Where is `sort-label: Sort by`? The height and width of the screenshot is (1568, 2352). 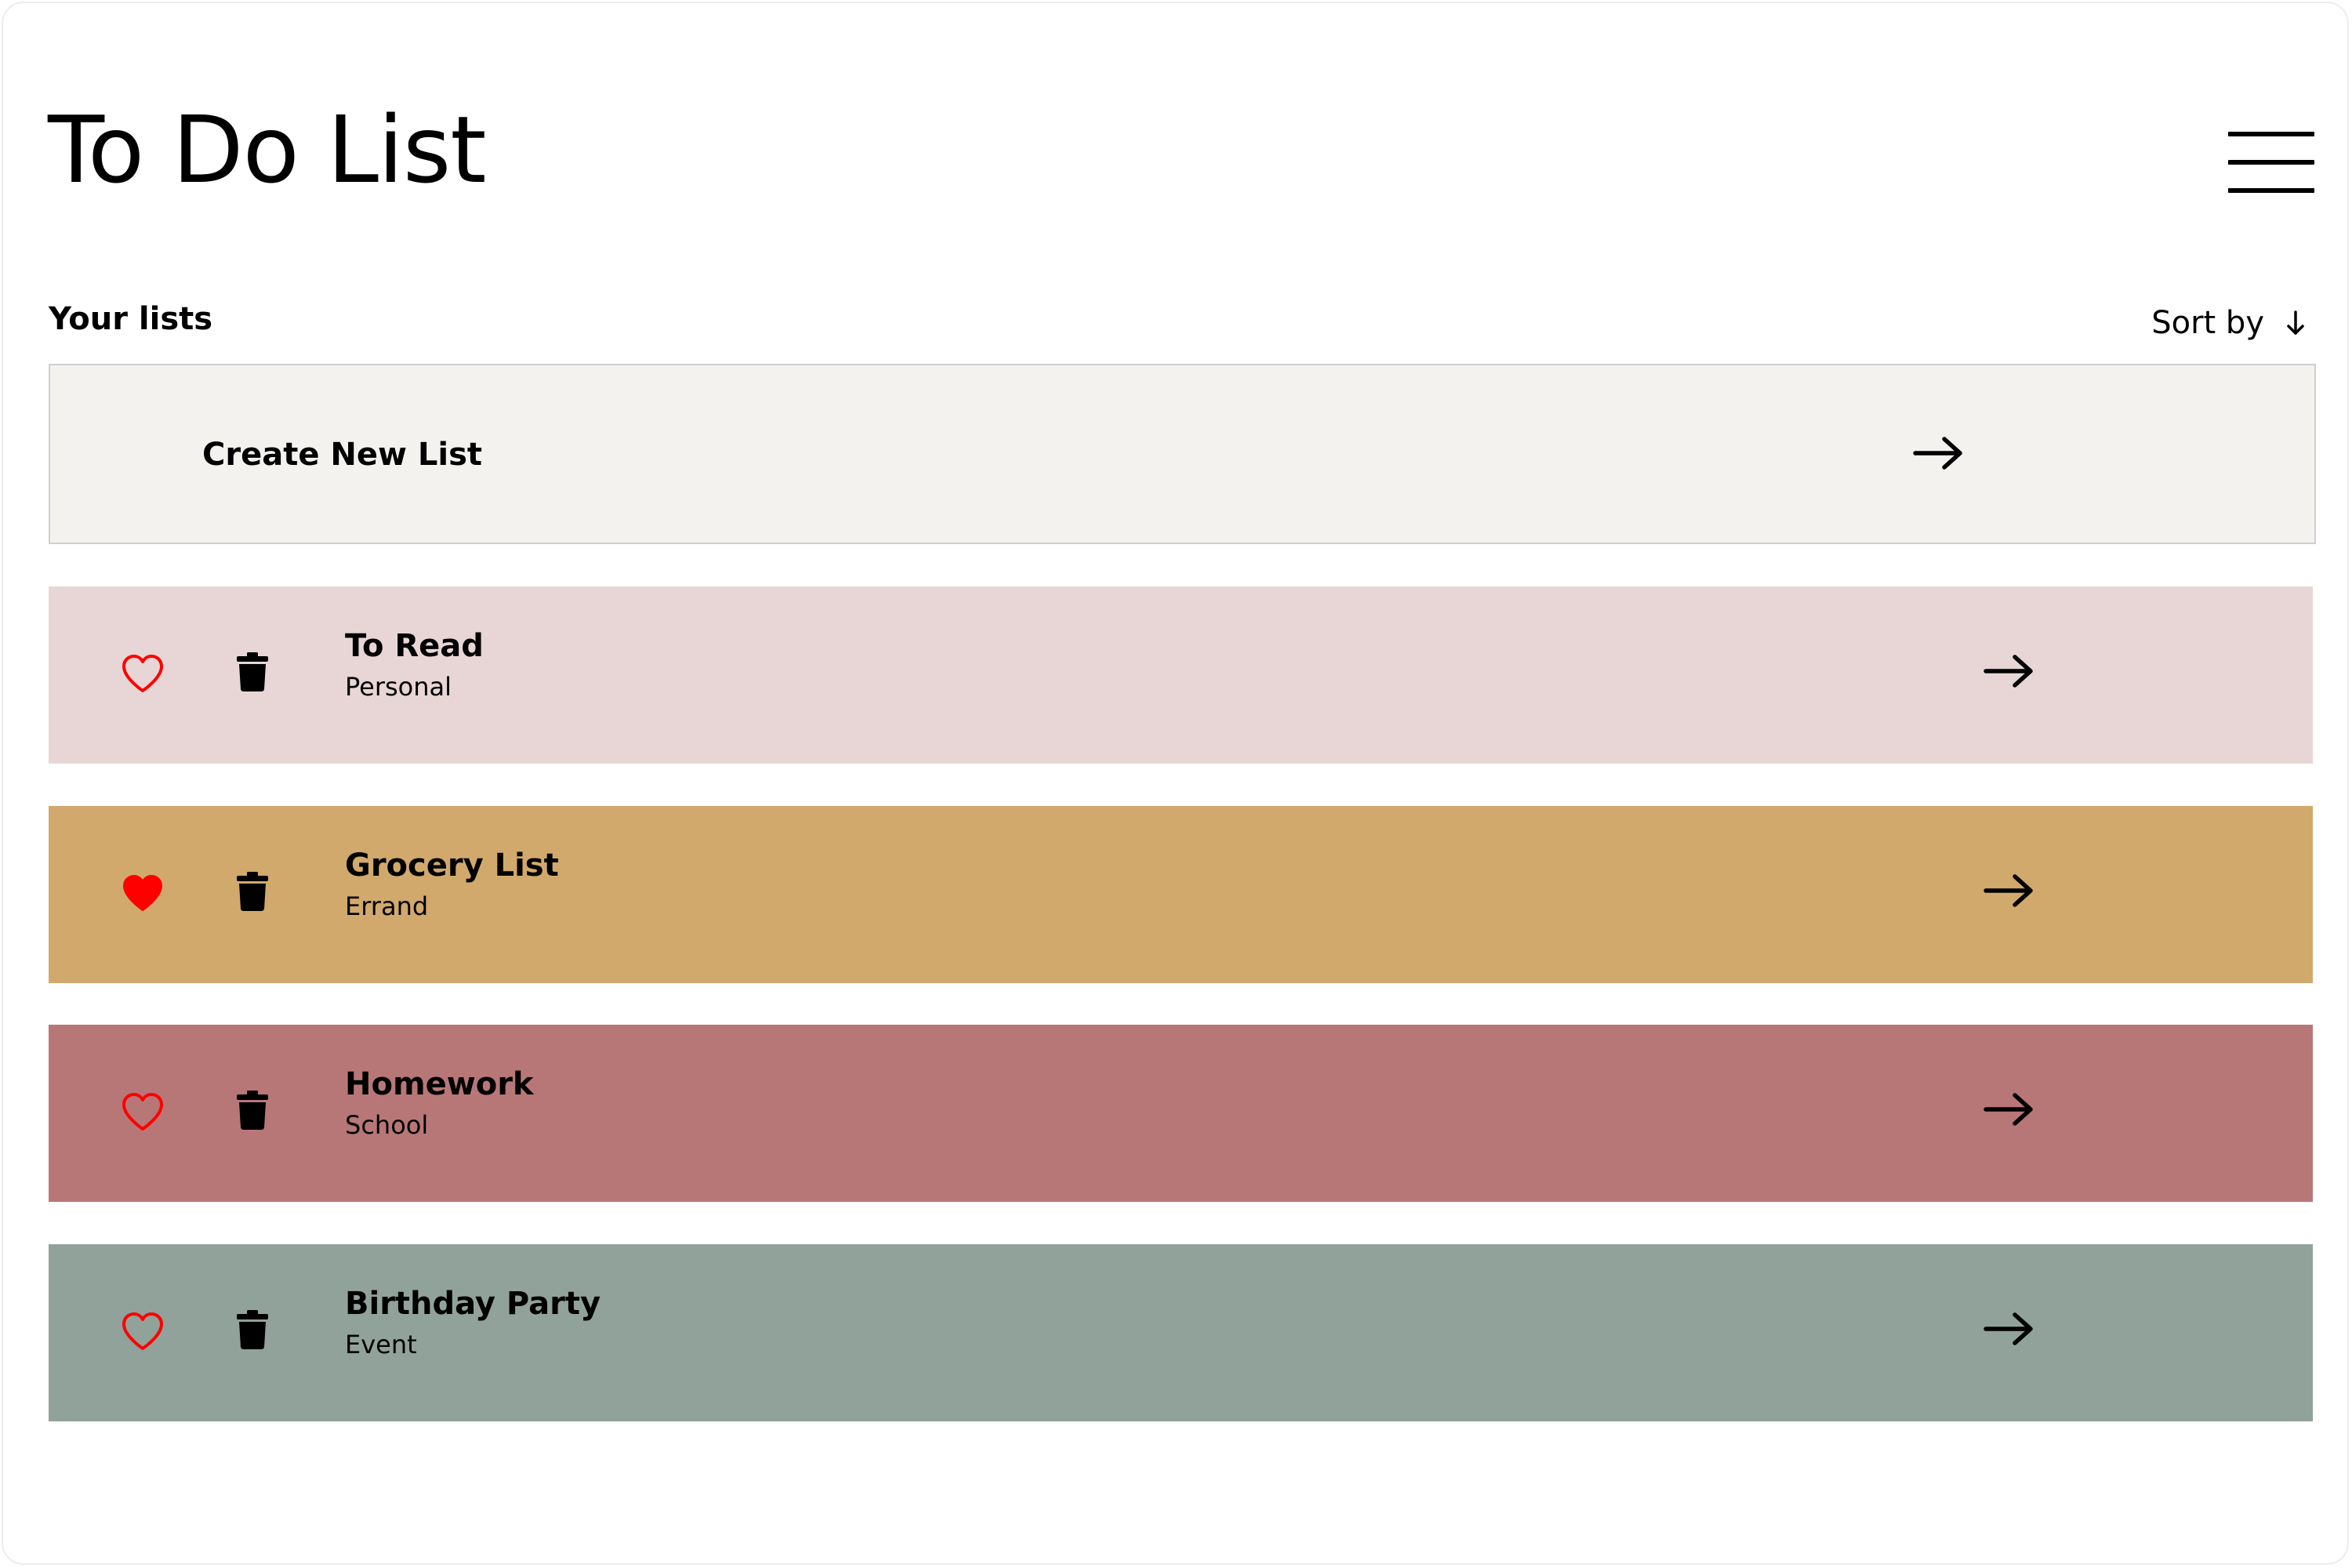
sort-label: Sort by is located at coordinates (2207, 323).